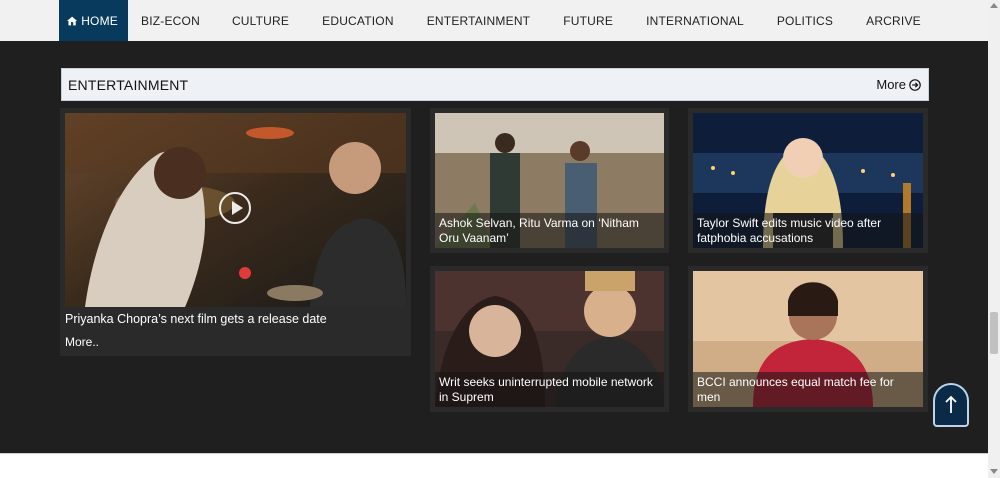 The width and height of the screenshot is (1000, 478). I want to click on nav-item-label: HOME, so click(99, 20).